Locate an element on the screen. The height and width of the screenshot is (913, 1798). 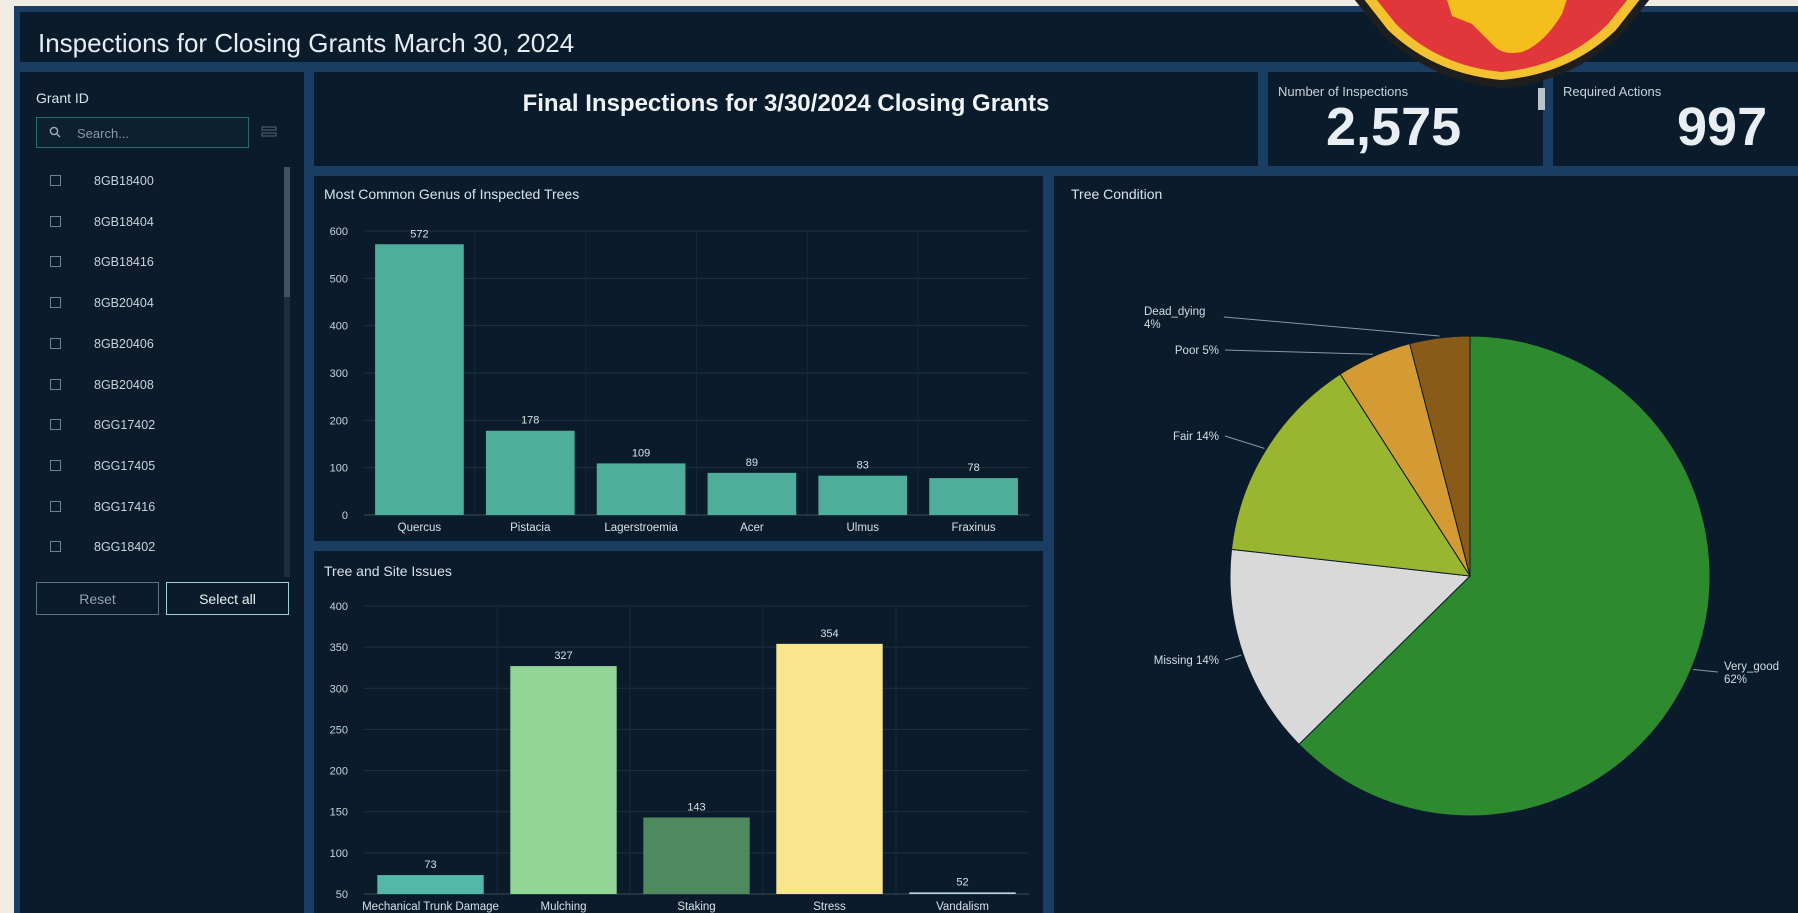
data-label: 109 is located at coordinates (641, 453).